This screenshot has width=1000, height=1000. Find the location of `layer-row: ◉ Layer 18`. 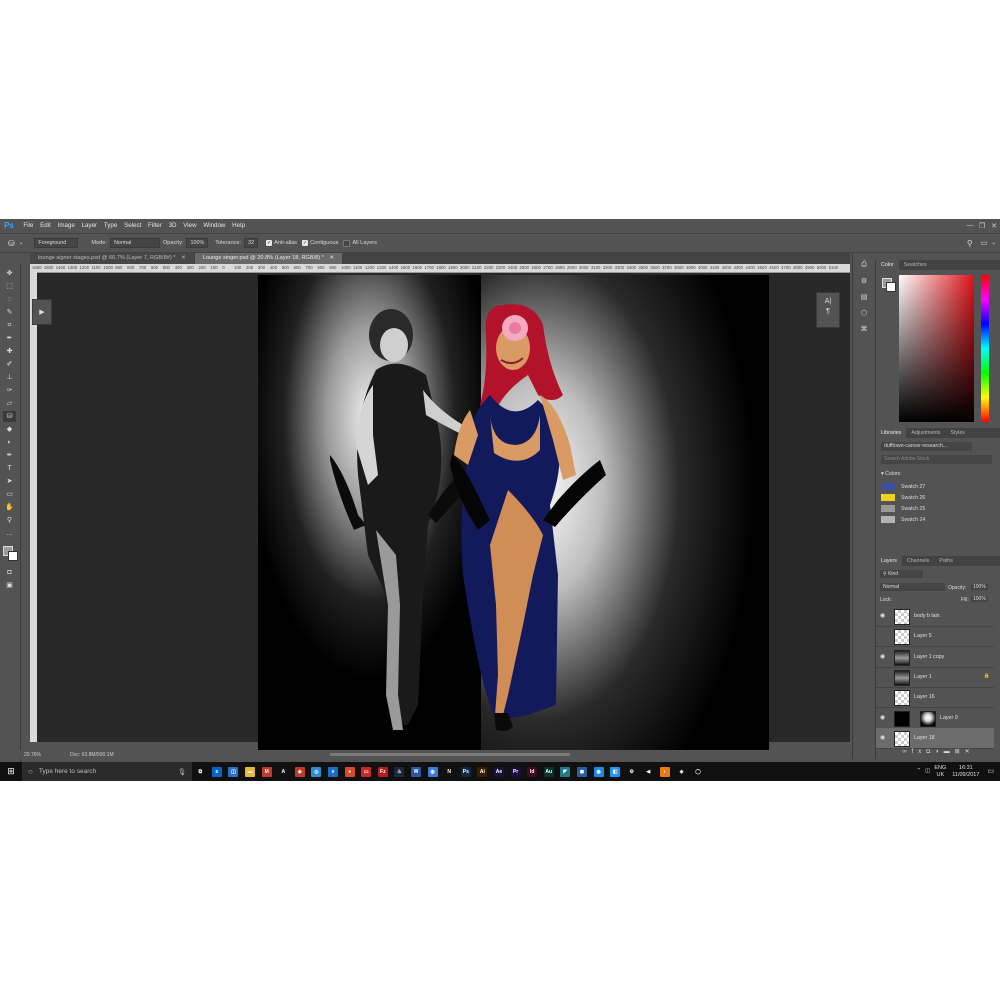

layer-row: ◉ Layer 18 is located at coordinates (935, 738).